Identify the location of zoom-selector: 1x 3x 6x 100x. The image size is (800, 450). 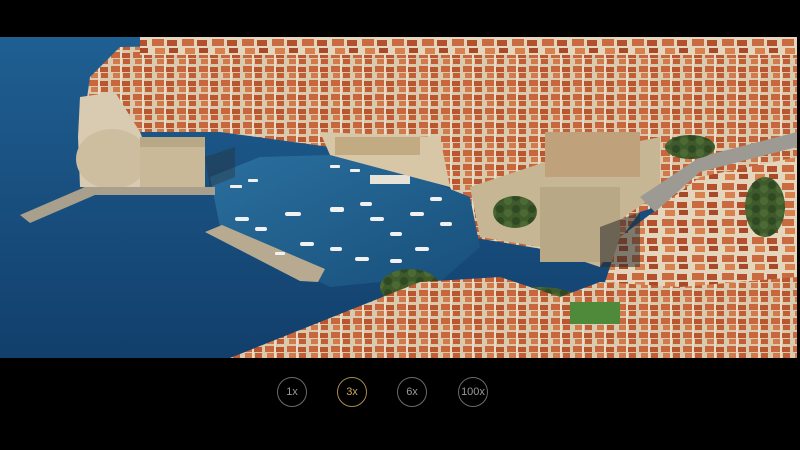
(400, 393).